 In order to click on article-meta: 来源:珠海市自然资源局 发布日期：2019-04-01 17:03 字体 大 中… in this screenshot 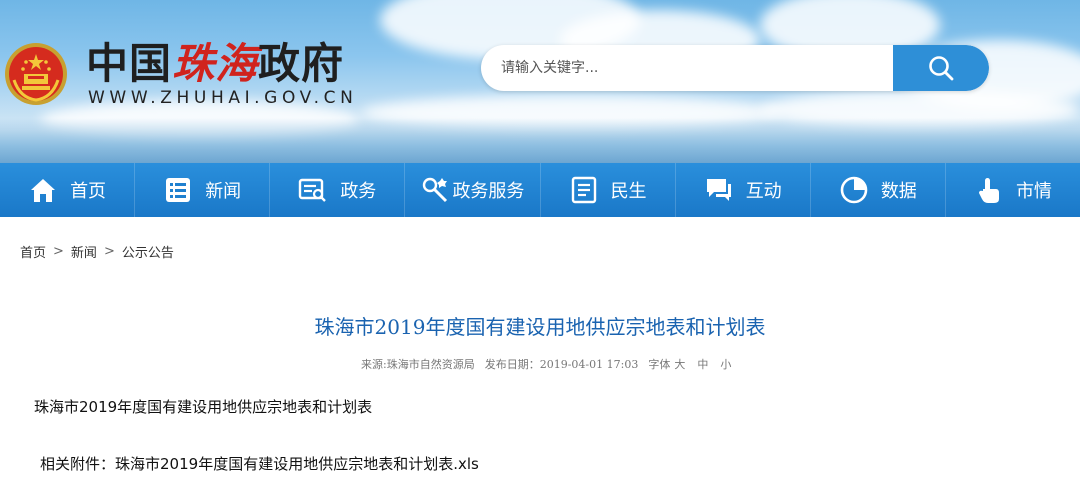, I will do `click(549, 364)`.